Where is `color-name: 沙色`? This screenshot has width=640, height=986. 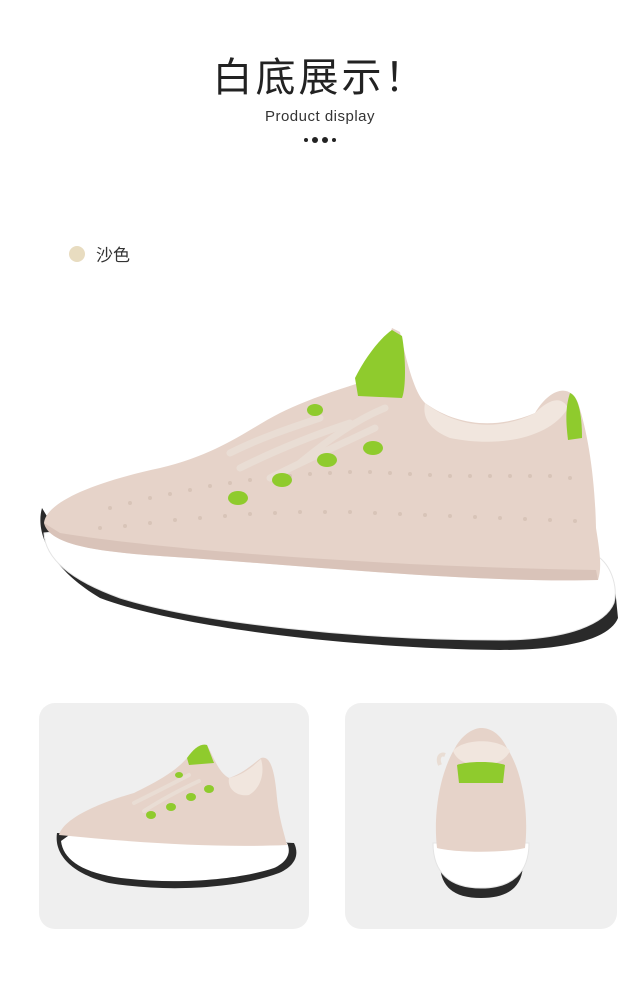 color-name: 沙色 is located at coordinates (113, 256).